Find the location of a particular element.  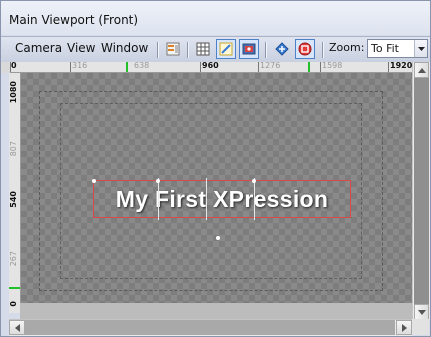

grid-icon is located at coordinates (203, 49).